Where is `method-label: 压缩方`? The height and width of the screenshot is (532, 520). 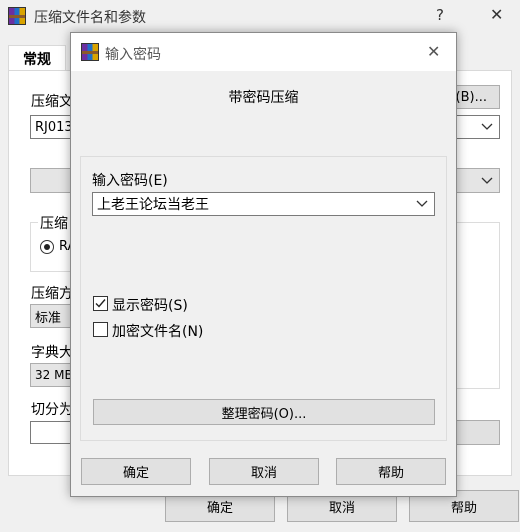 method-label: 压缩方 is located at coordinates (52, 294).